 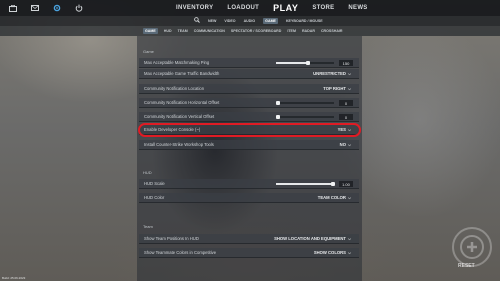 What do you see at coordinates (249, 63) in the screenshot?
I see `setting-max-ping: Max Acceptable Matchmaking Ping 150` at bounding box center [249, 63].